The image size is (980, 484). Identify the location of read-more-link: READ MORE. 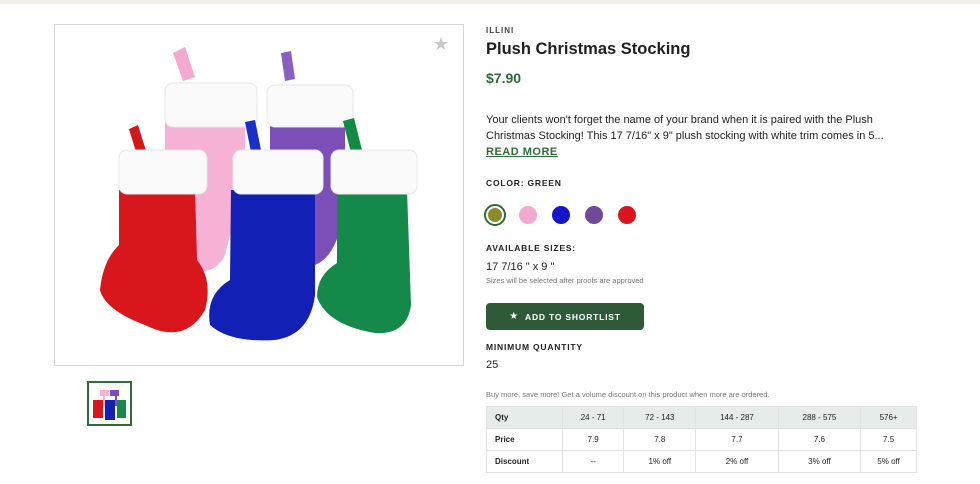
(522, 152).